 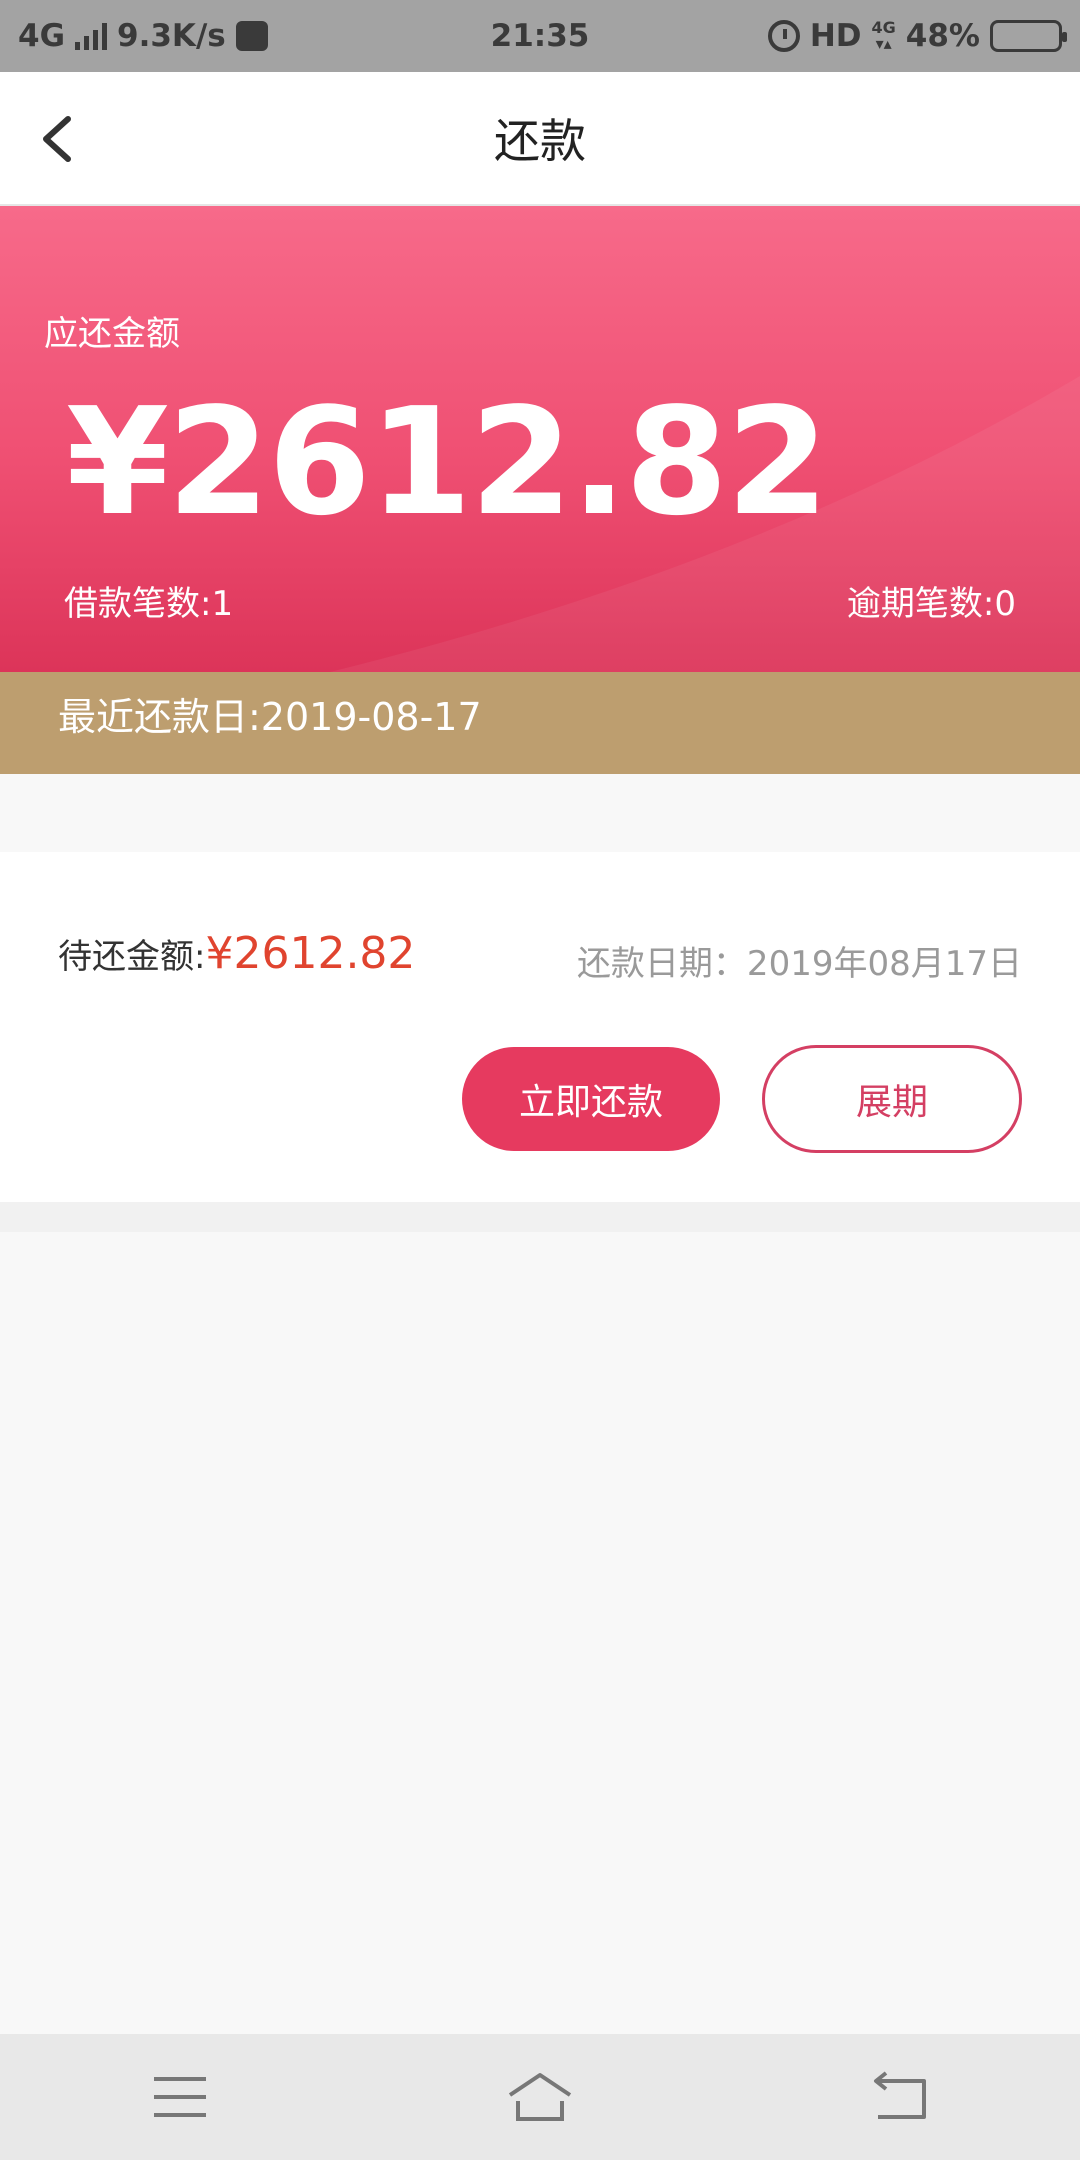 I want to click on network-speed: 9.3K/s, so click(x=171, y=36).